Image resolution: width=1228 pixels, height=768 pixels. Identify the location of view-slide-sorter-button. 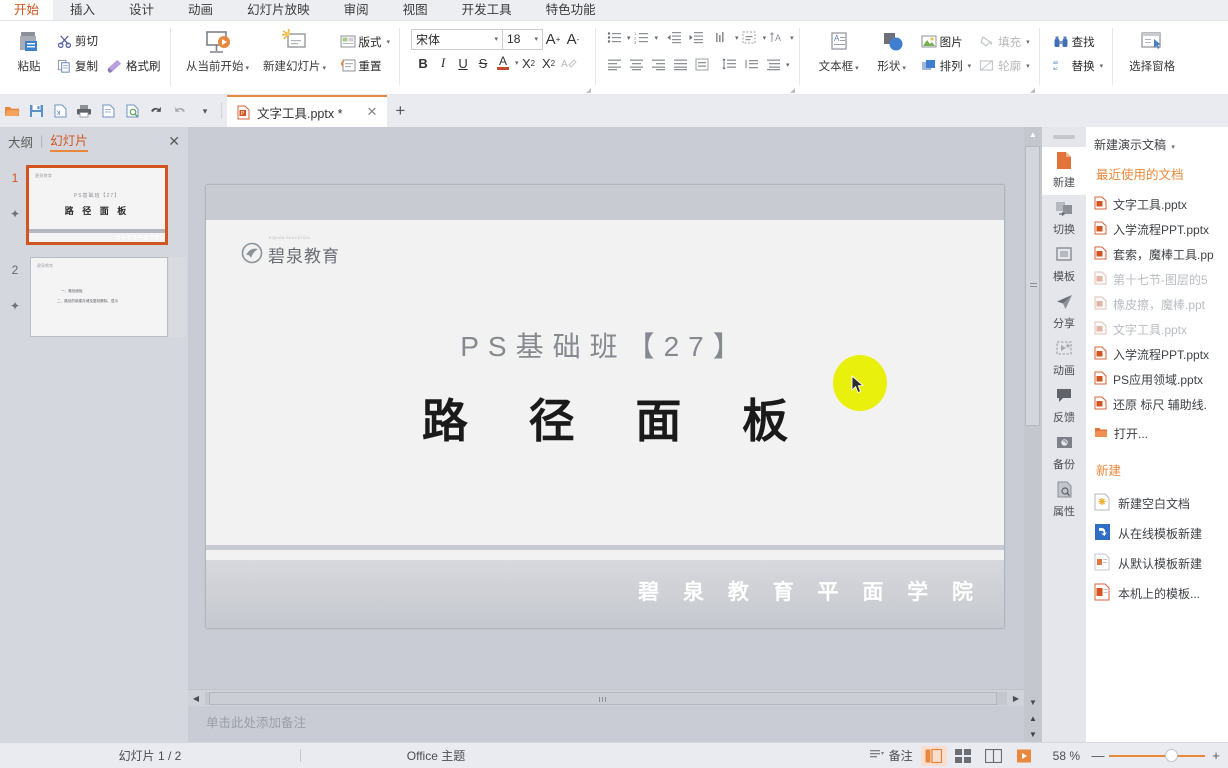
(964, 756).